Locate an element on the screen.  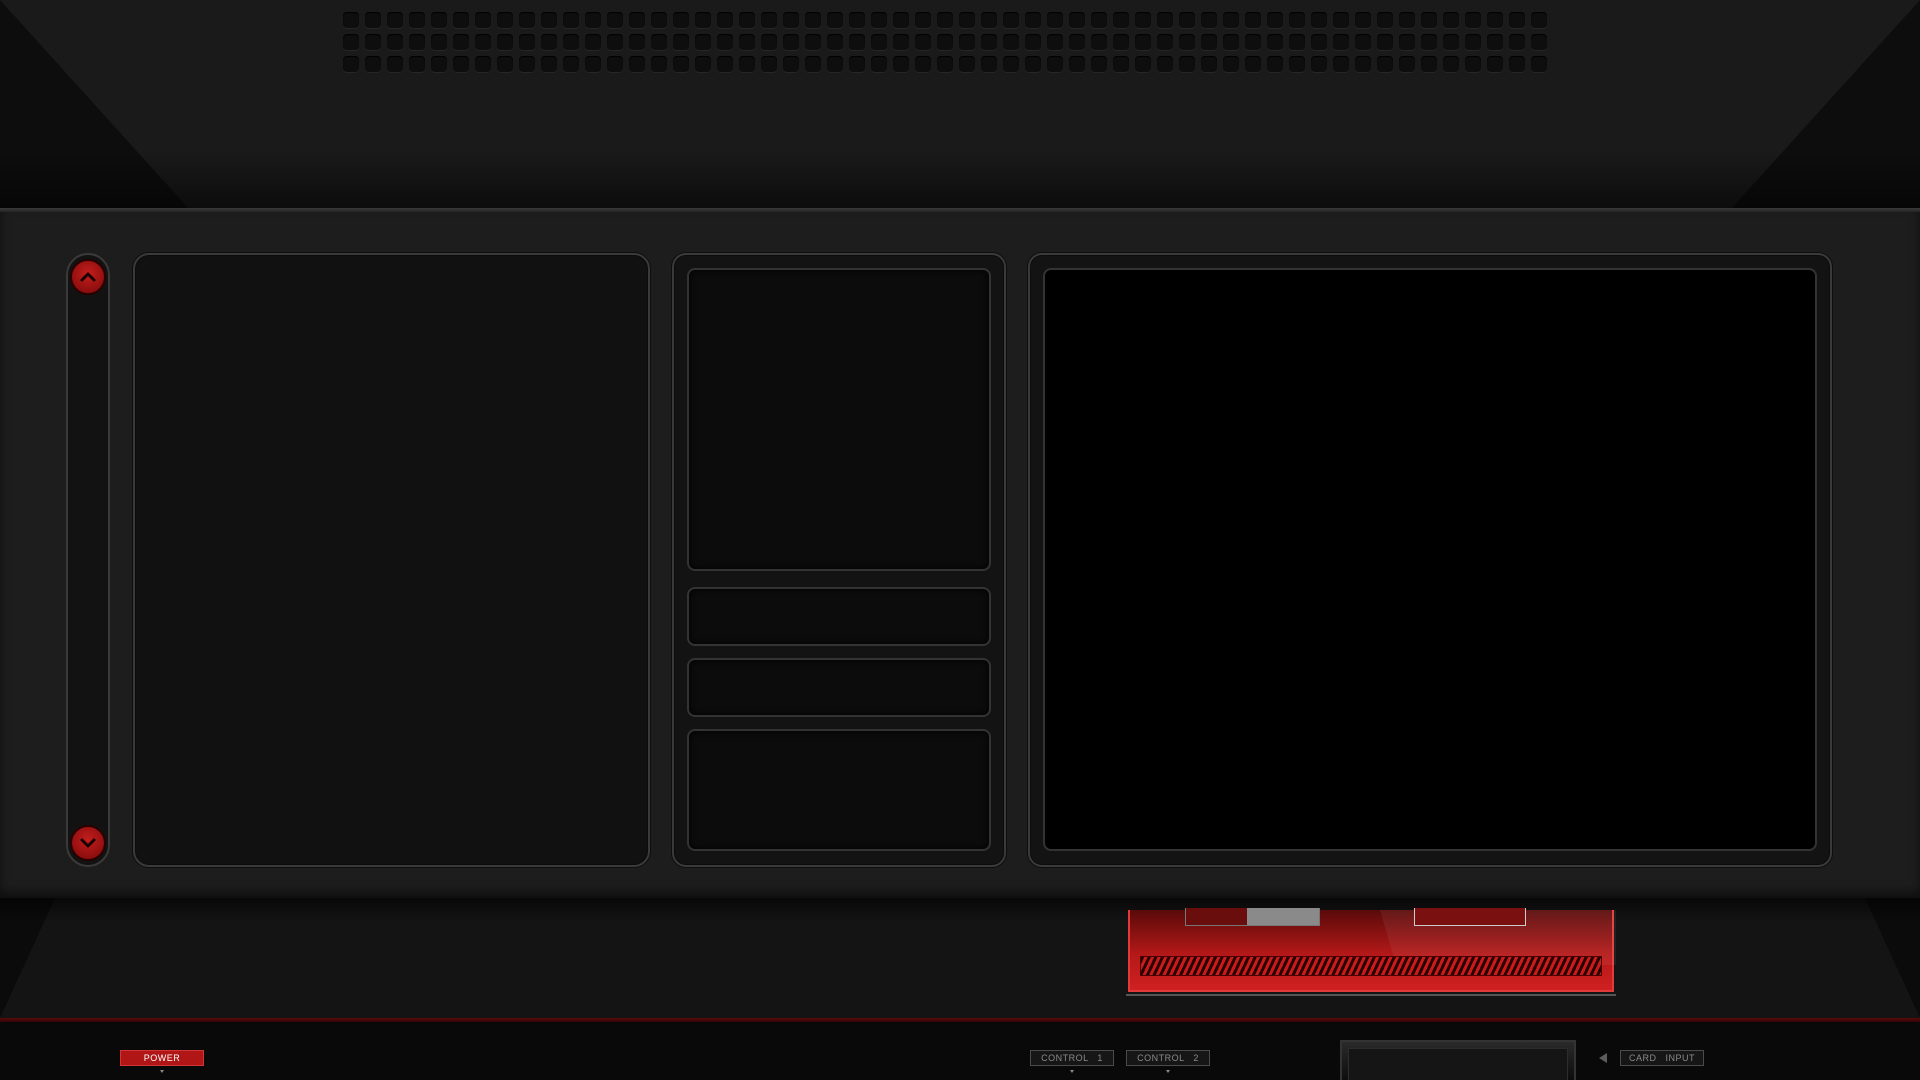
lower-shadow is located at coordinates (960, 910).